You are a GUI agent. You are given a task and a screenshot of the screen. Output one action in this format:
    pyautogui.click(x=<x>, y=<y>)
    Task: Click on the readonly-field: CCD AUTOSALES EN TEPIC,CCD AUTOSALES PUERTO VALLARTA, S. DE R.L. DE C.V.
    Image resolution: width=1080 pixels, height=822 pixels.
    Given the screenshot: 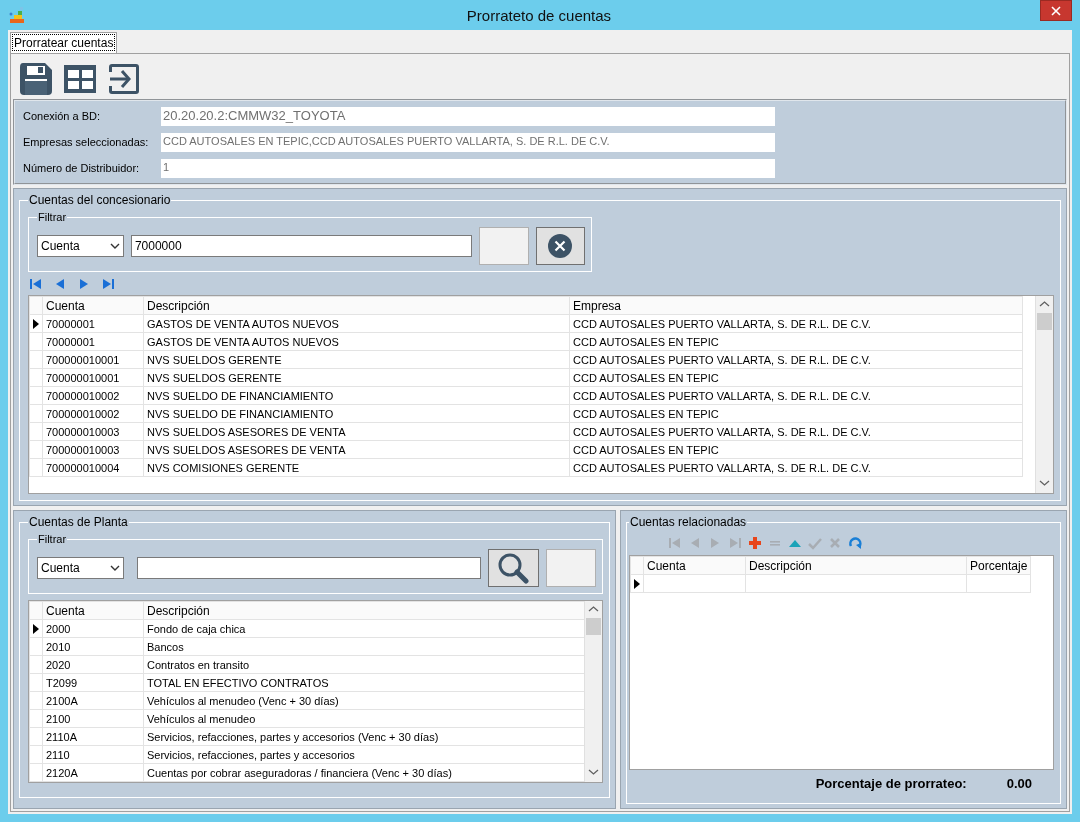 What is the action you would take?
    pyautogui.click(x=468, y=142)
    